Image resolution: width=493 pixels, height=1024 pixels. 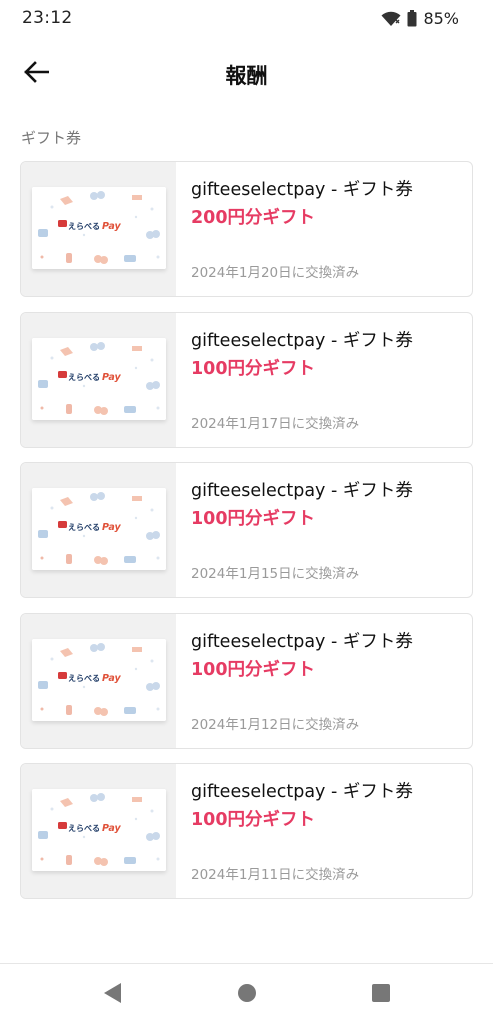 What do you see at coordinates (275, 875) in the screenshot?
I see `item-date: 2024年1月11日に交換済み` at bounding box center [275, 875].